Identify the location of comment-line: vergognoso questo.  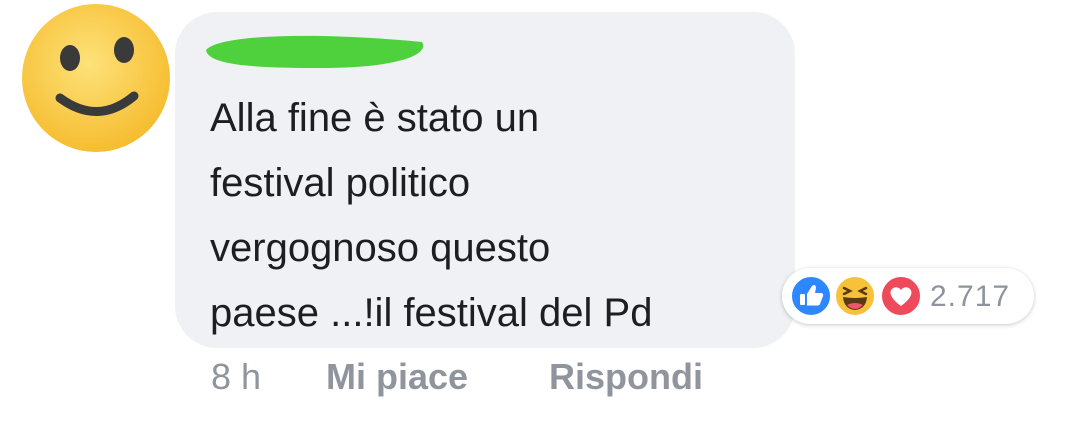
(380, 248).